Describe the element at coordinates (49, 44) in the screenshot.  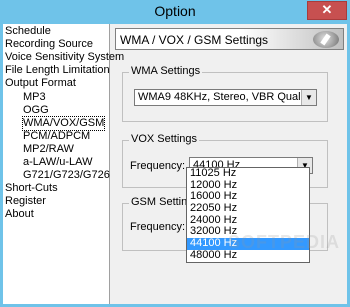
I see `nav-item-recording-source: Recording Source` at that location.